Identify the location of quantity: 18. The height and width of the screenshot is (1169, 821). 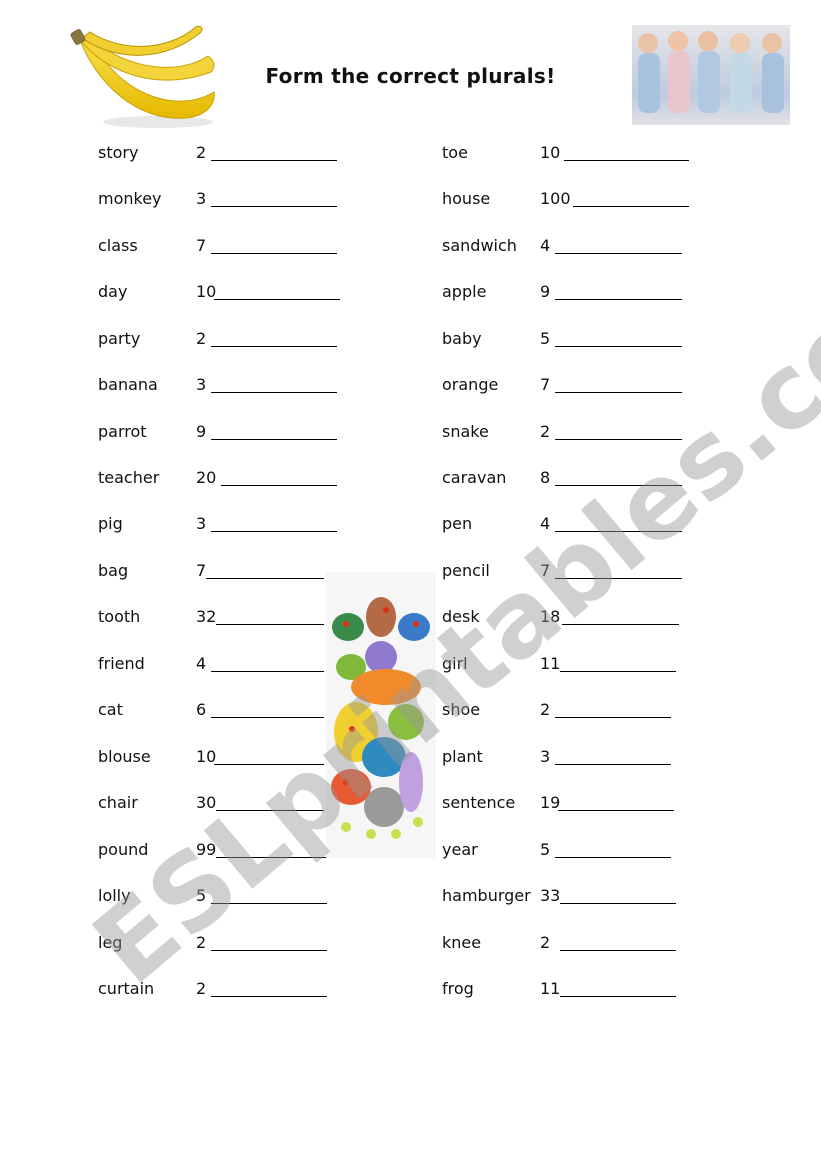
(550, 616).